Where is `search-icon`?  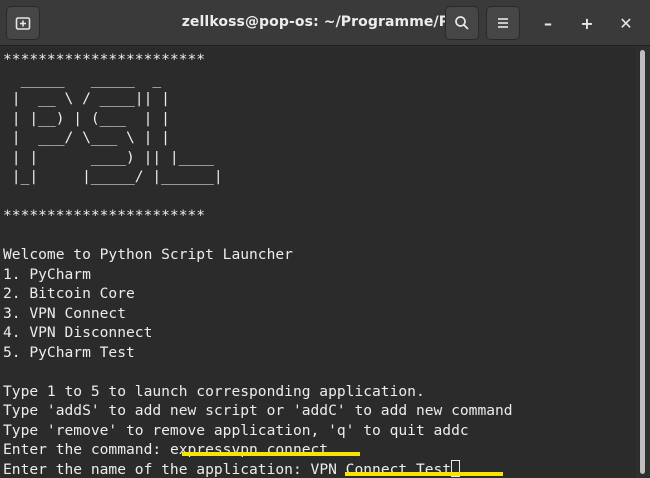 search-icon is located at coordinates (462, 23).